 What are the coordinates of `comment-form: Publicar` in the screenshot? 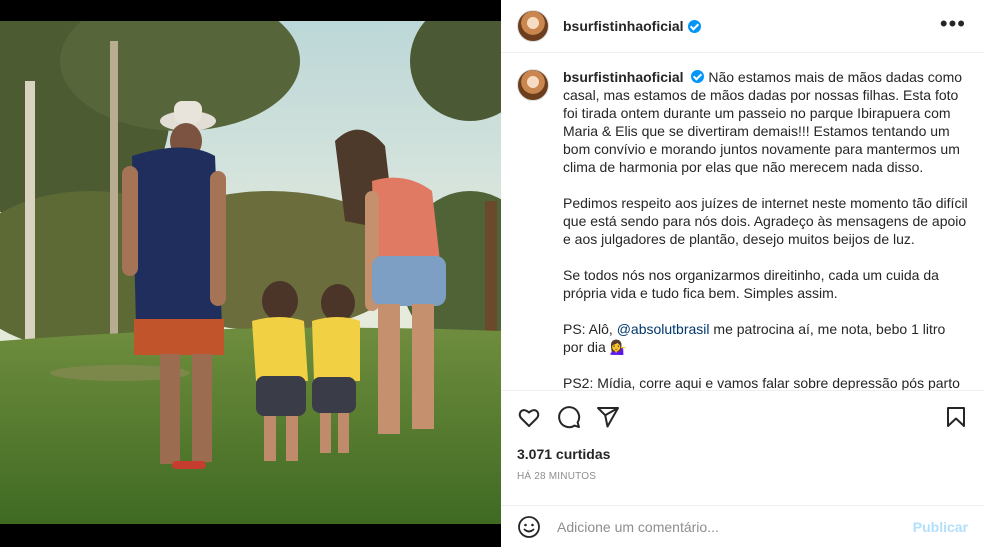 It's located at (742, 526).